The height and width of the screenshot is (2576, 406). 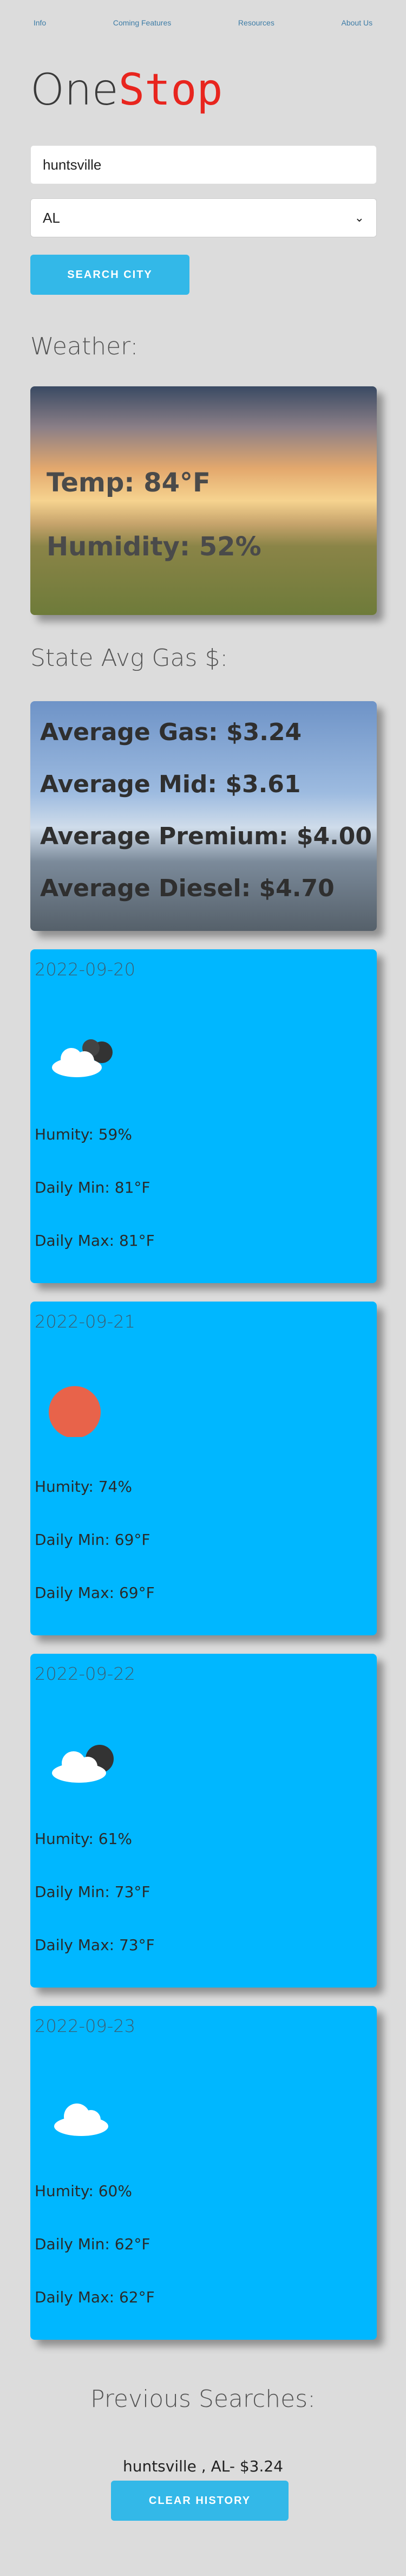 I want to click on dark-clouds-icon, so click(x=82, y=1058).